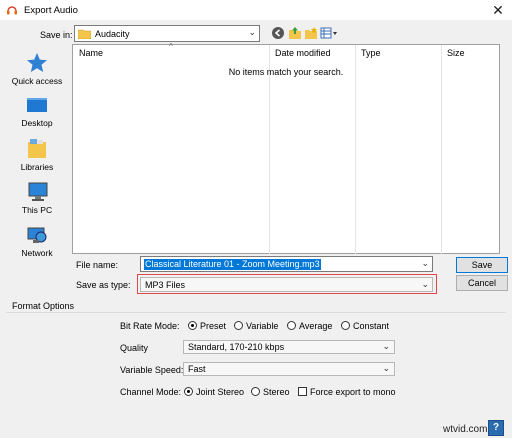 The image size is (512, 438). What do you see at coordinates (312, 53) in the screenshot?
I see `column-date-modified: Date modified` at bounding box center [312, 53].